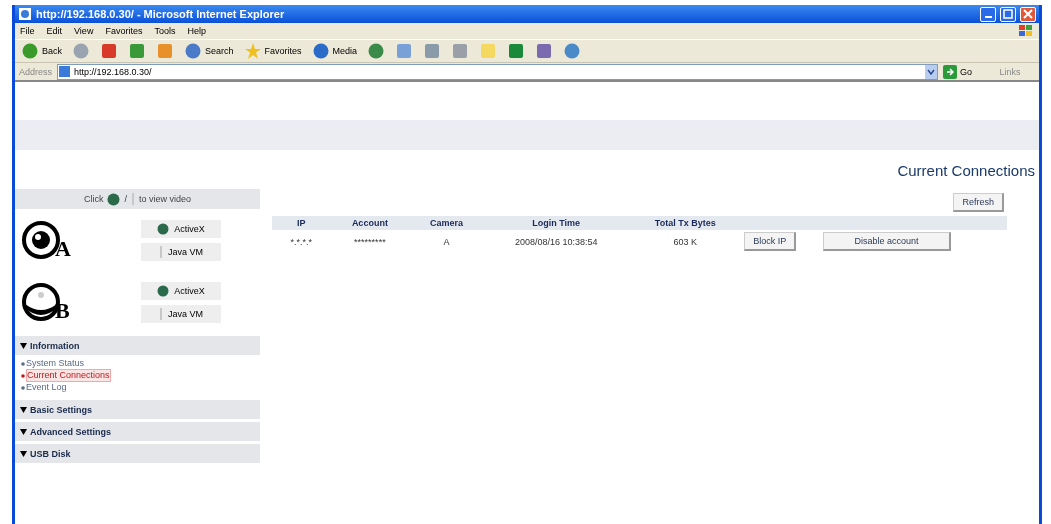  What do you see at coordinates (137, 345) in the screenshot?
I see `section-header: Information` at bounding box center [137, 345].